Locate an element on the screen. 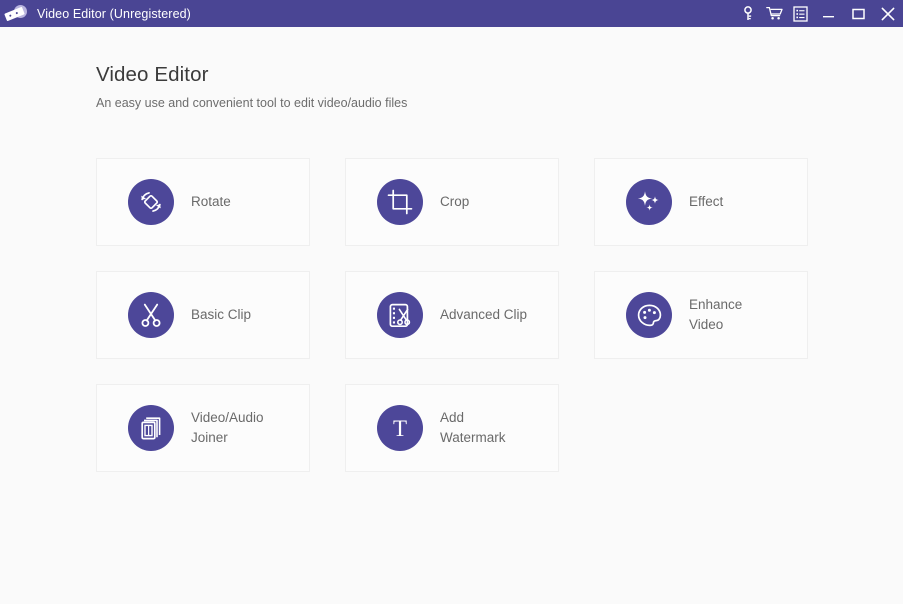  key-icon is located at coordinates (748, 13).